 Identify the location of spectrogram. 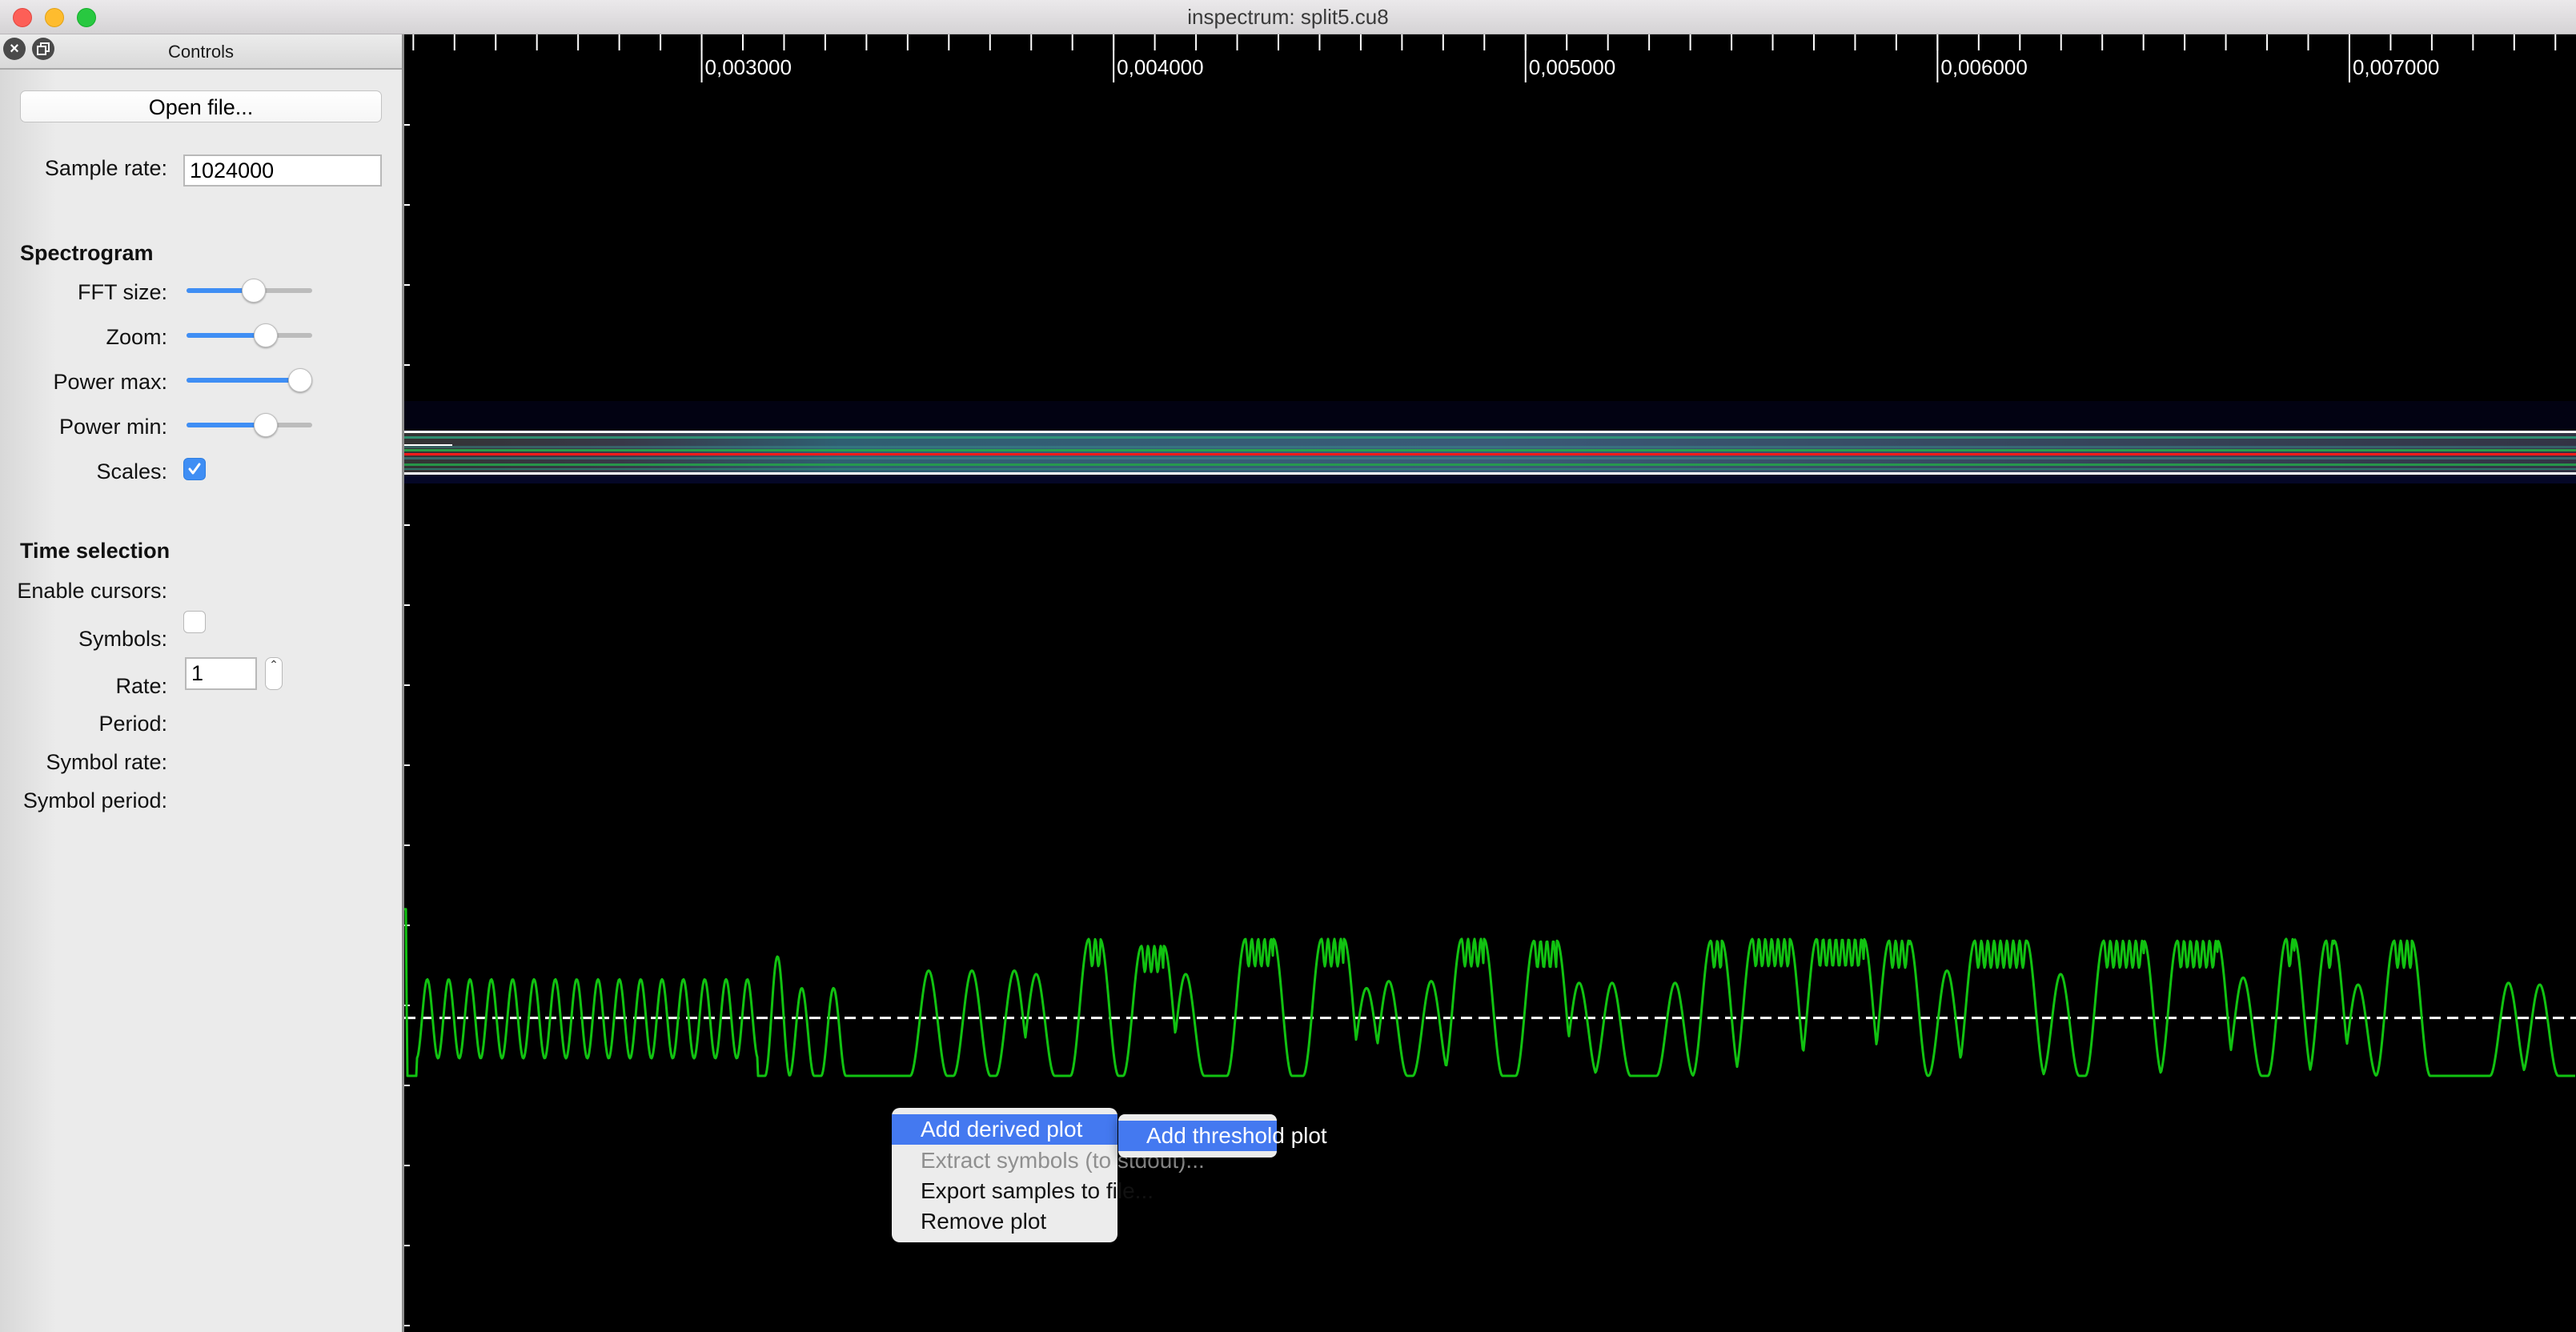
(1490, 442).